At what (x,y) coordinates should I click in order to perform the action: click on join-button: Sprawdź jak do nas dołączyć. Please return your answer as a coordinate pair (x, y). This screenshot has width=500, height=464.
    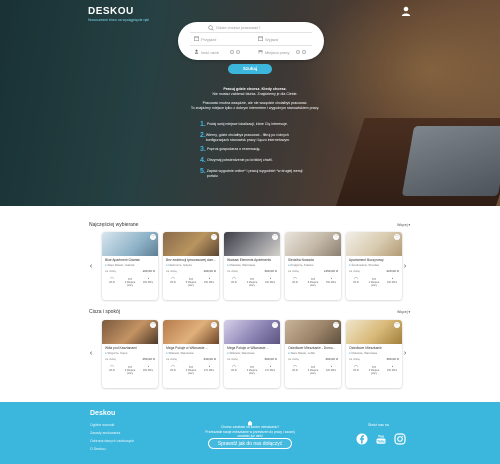
    Looking at the image, I should click on (250, 443).